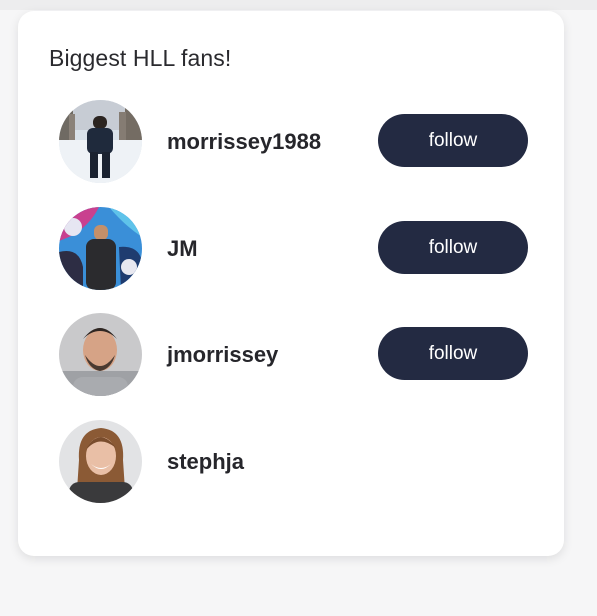 The height and width of the screenshot is (616, 597). Describe the element at coordinates (222, 354) in the screenshot. I see `username: jmorrissey` at that location.